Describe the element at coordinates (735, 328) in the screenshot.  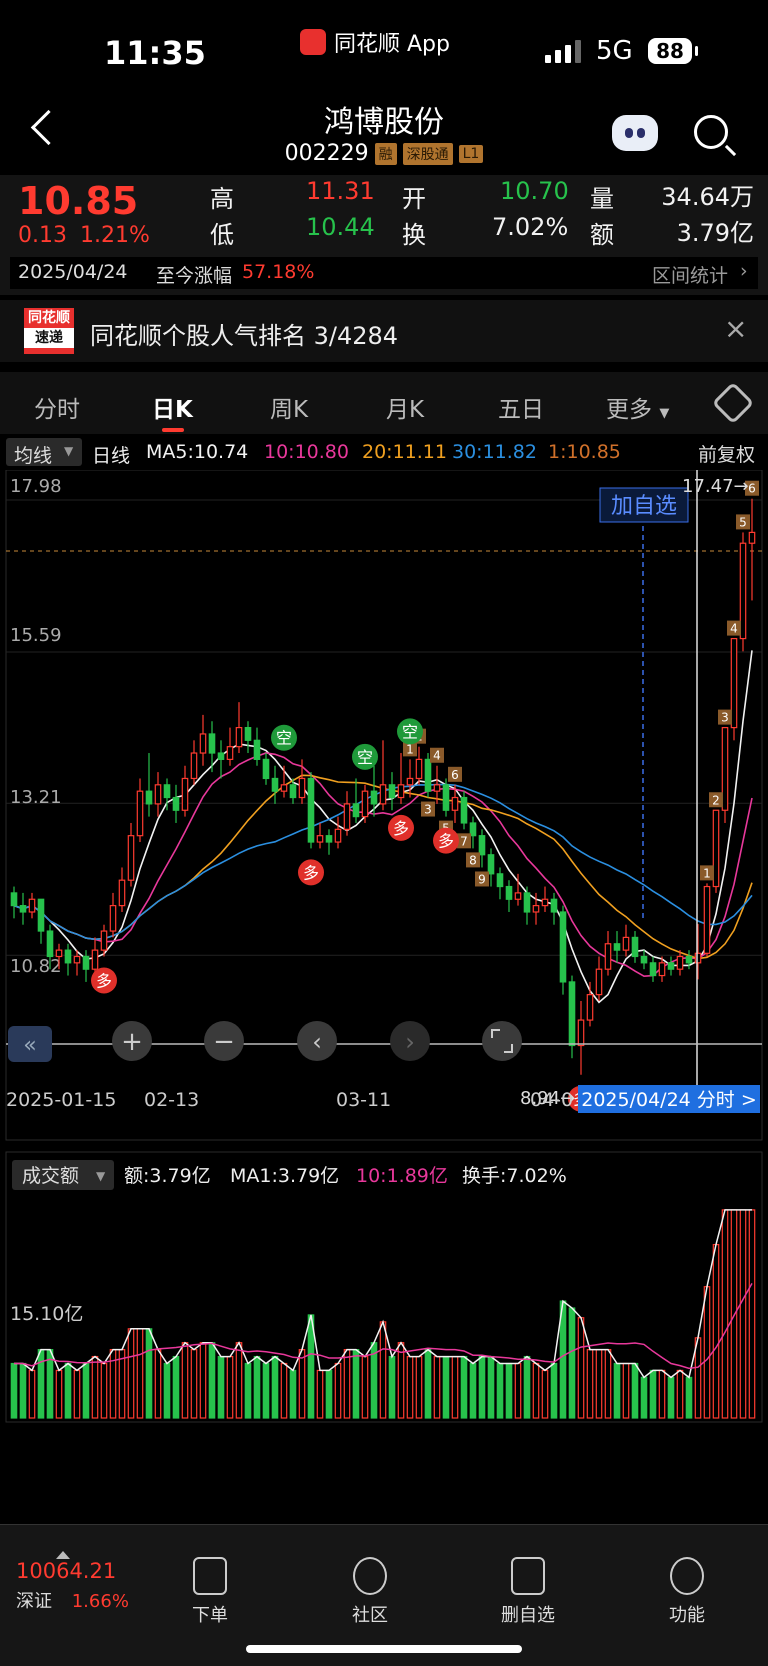
I see `close-icon: ×` at that location.